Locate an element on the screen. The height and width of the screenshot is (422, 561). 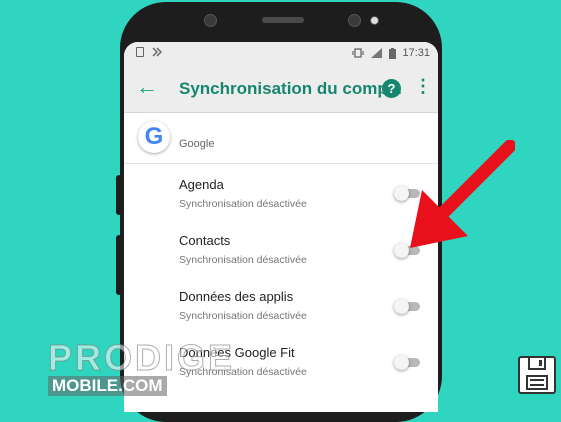
watermark-logo: PRODIGE MOBILE.COM is located at coordinates (141, 366).